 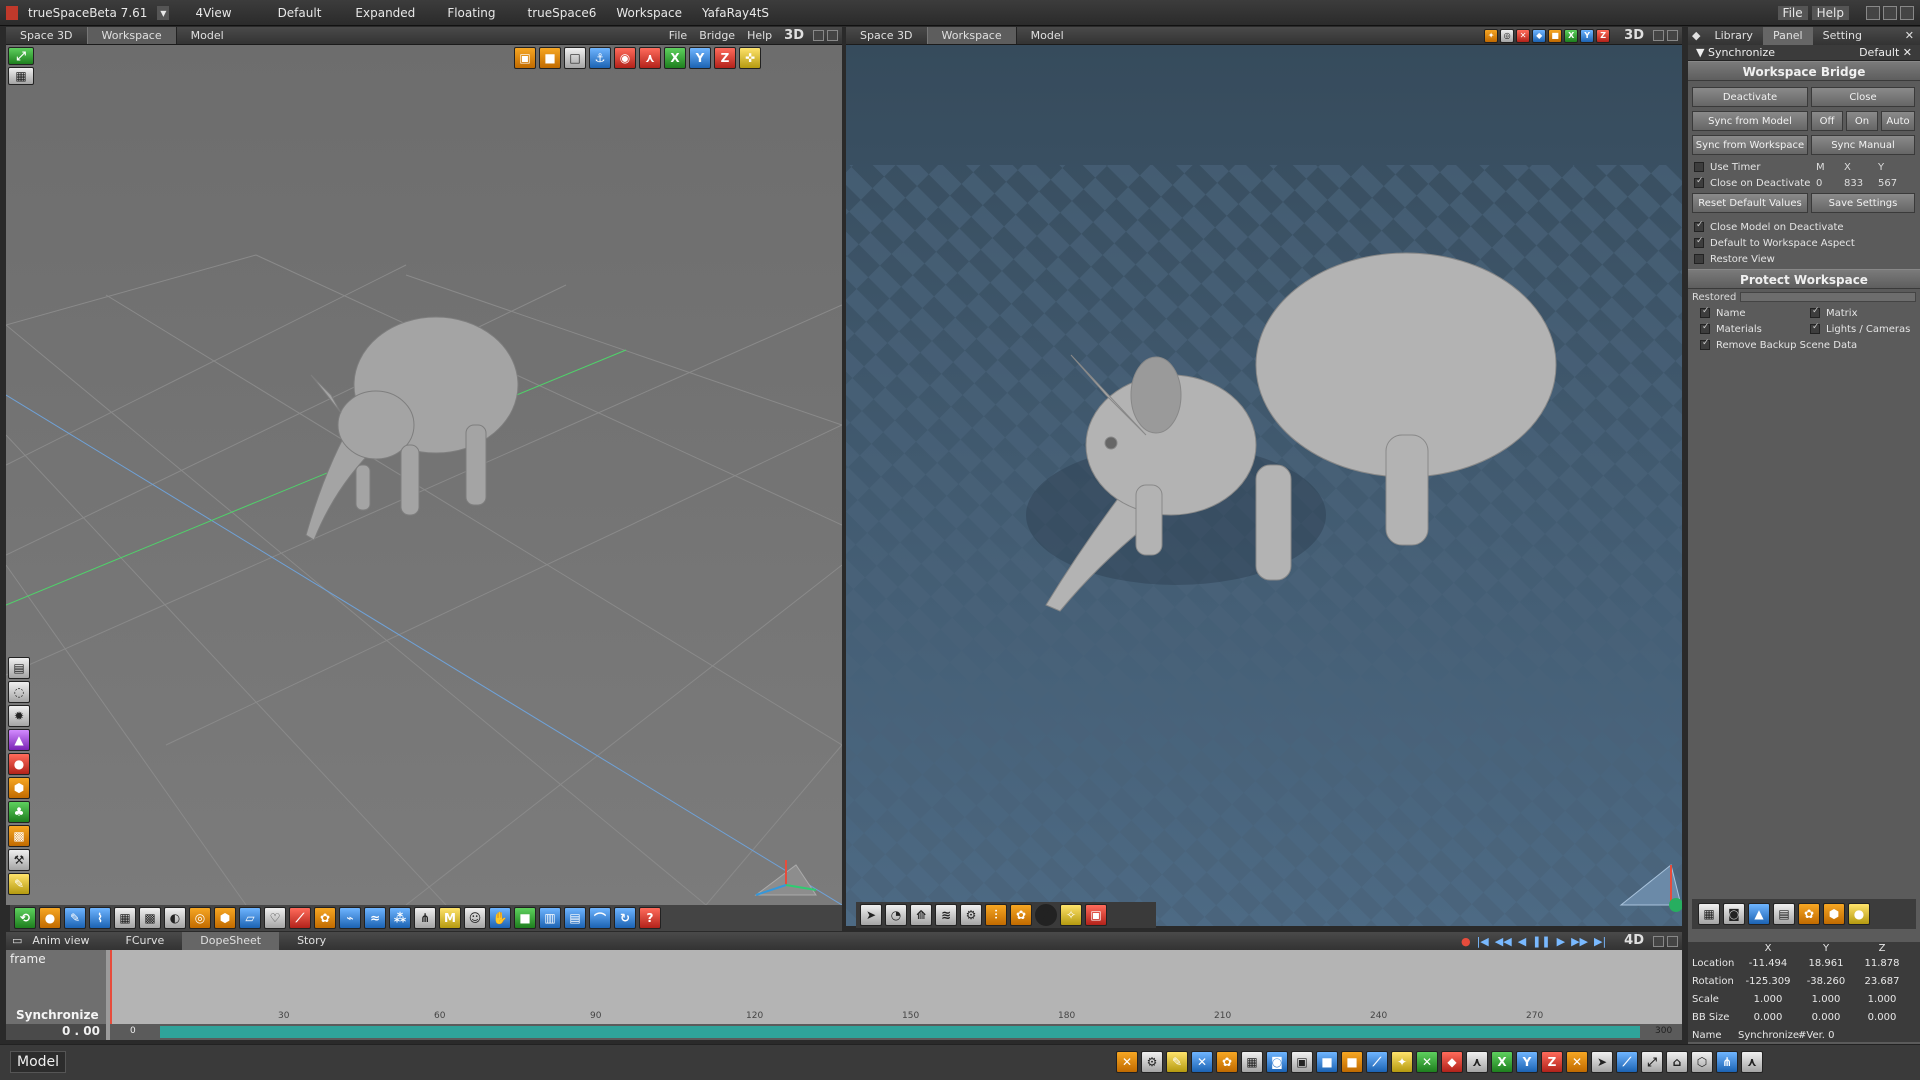 What do you see at coordinates (1600, 941) in the screenshot?
I see `last-frame-icon: ▶|` at bounding box center [1600, 941].